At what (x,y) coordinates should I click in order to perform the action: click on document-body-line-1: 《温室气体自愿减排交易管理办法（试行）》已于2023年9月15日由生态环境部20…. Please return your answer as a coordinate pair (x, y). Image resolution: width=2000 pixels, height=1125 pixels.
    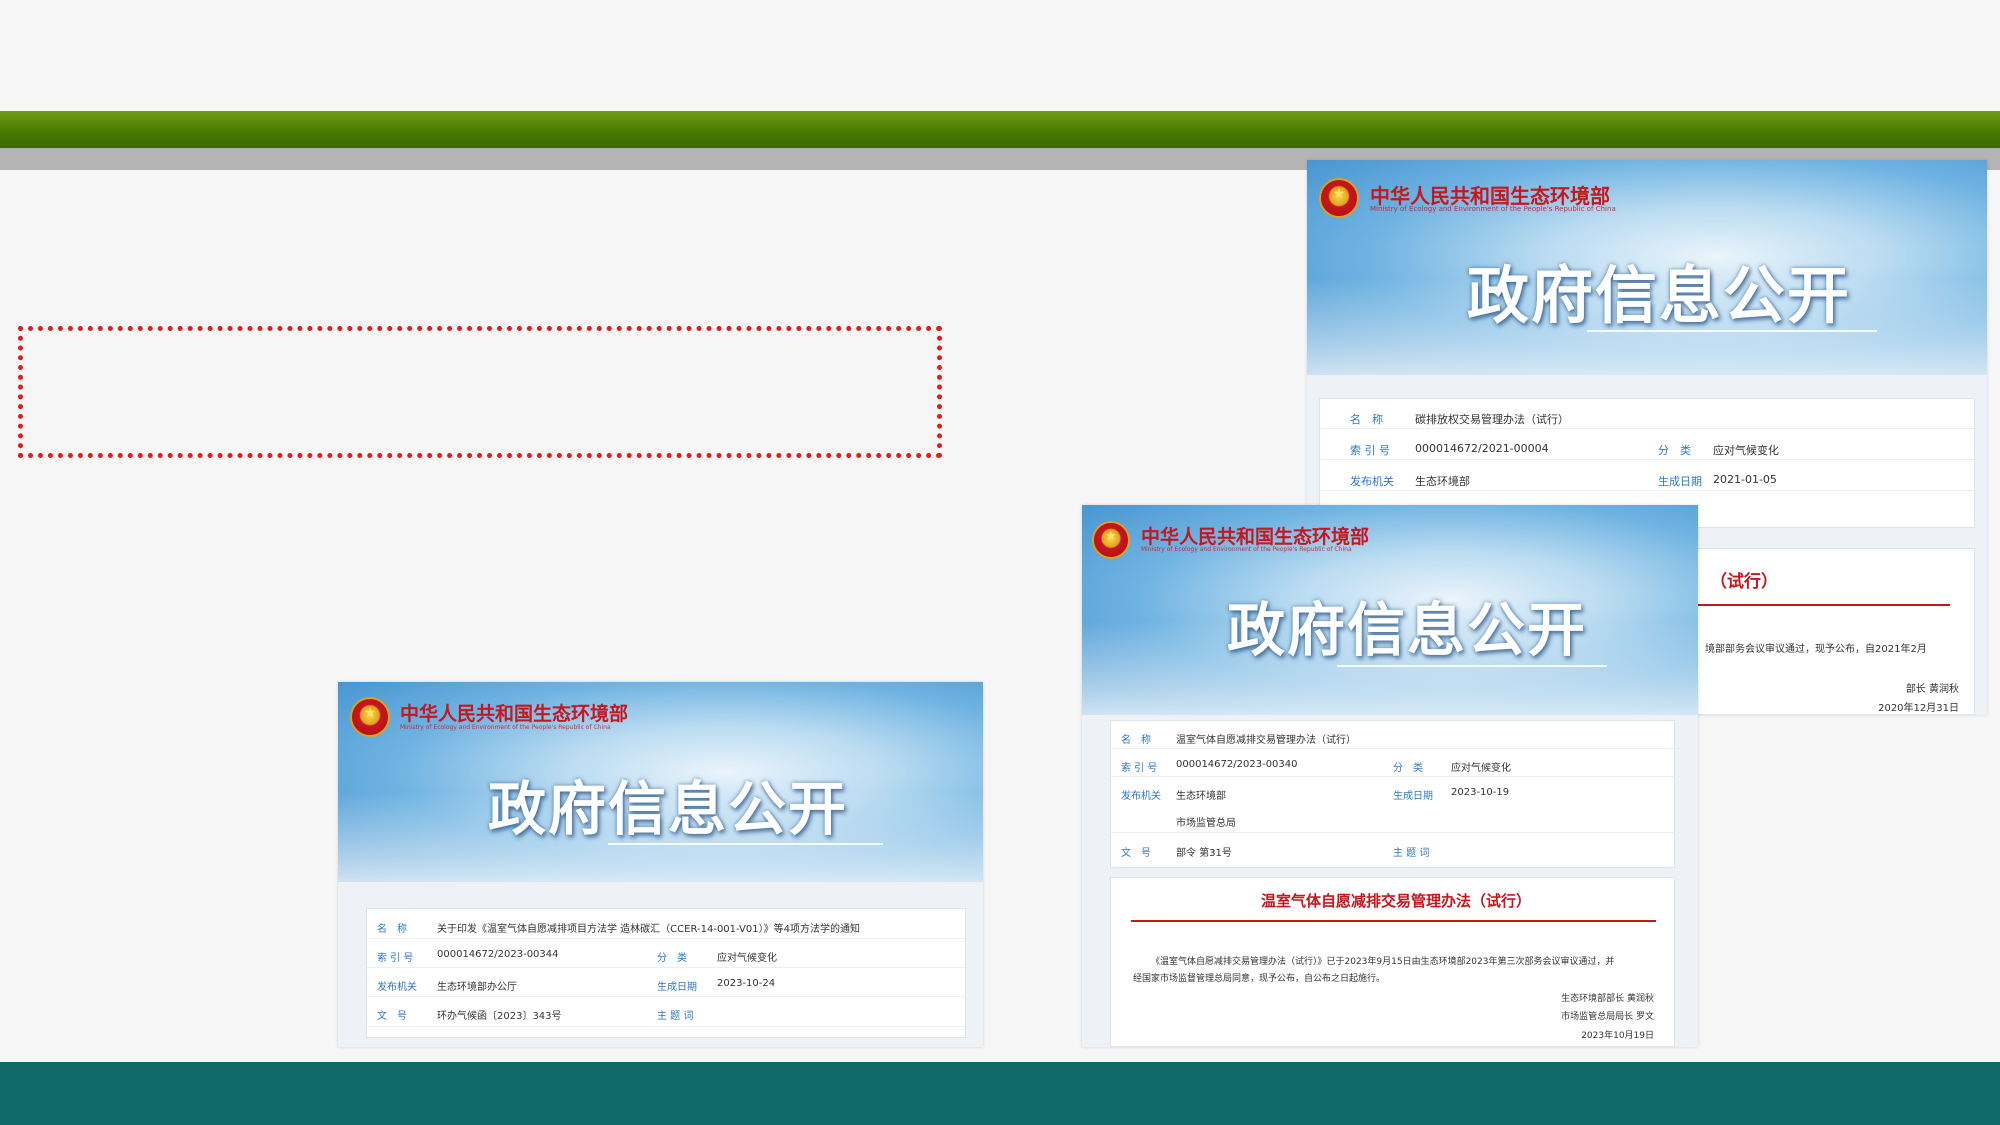
    Looking at the image, I should click on (1383, 962).